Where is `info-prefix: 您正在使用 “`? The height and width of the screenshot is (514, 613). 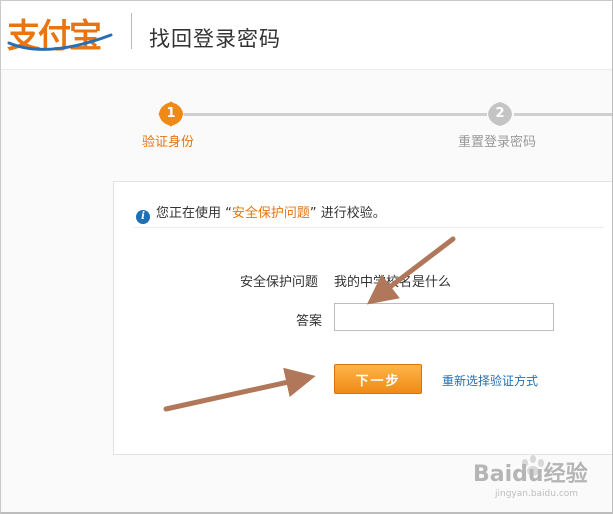
info-prefix: 您正在使用 “ is located at coordinates (194, 213).